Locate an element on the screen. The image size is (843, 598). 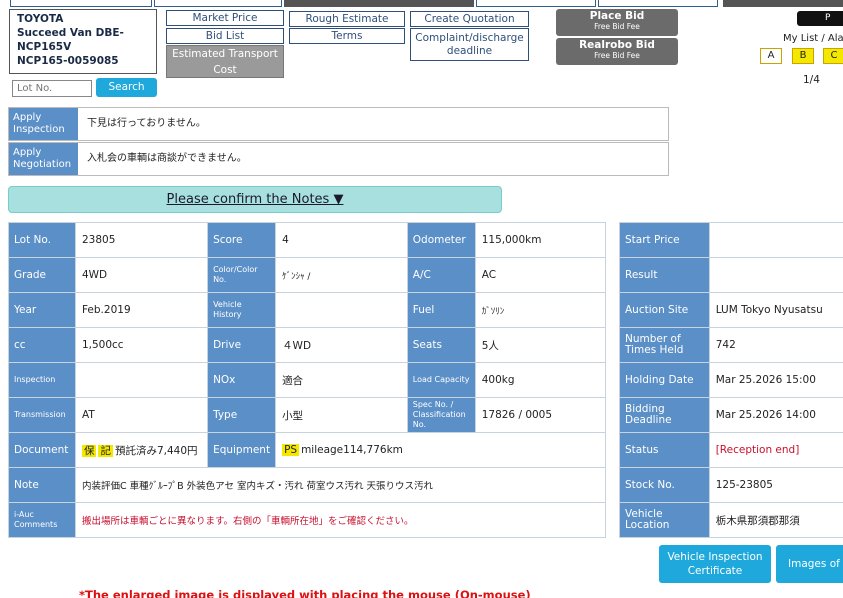
apply-inspection-row: Apply Inspection 下見は行っておりません。 is located at coordinates (338, 124).